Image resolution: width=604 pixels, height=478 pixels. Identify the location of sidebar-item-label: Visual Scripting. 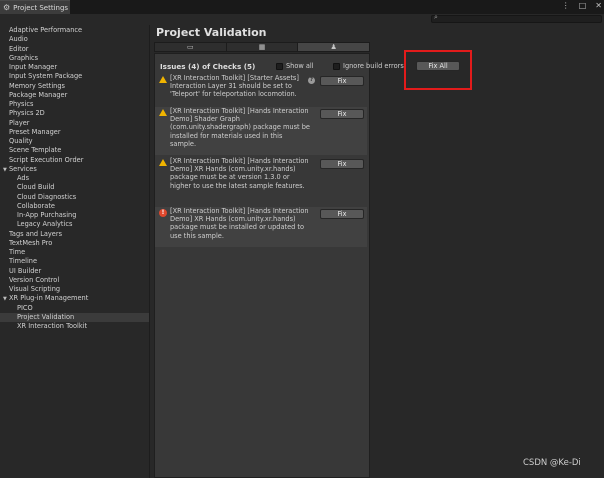
(35, 289).